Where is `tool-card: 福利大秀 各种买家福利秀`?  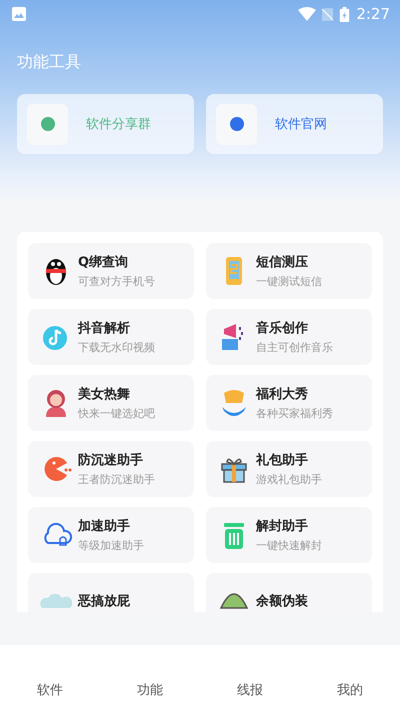 tool-card: 福利大秀 各种买家福利秀 is located at coordinates (289, 403).